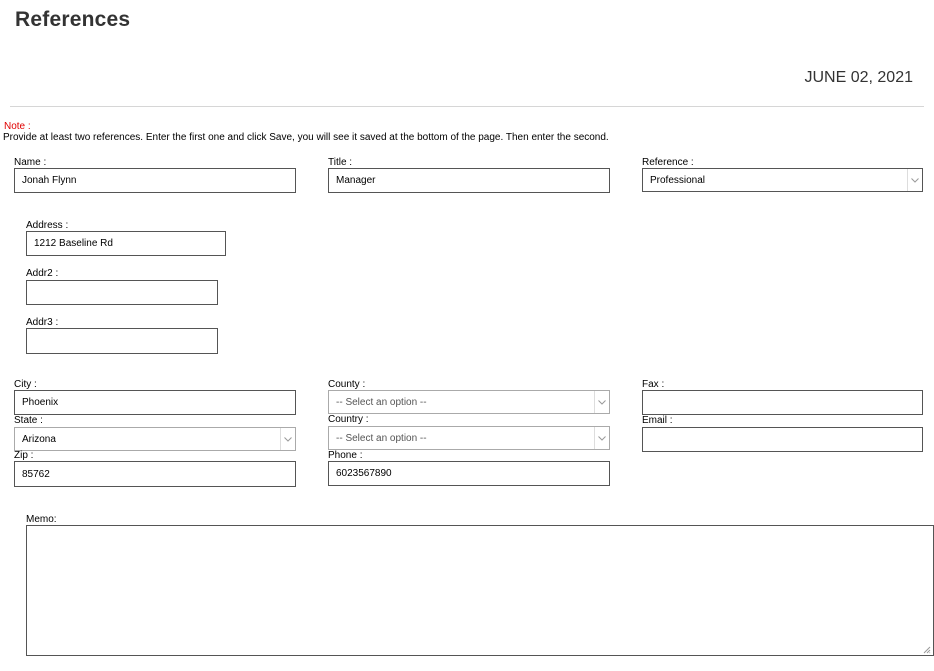 Image resolution: width=934 pixels, height=671 pixels. What do you see at coordinates (657, 420) in the screenshot?
I see `email-label: Email :` at bounding box center [657, 420].